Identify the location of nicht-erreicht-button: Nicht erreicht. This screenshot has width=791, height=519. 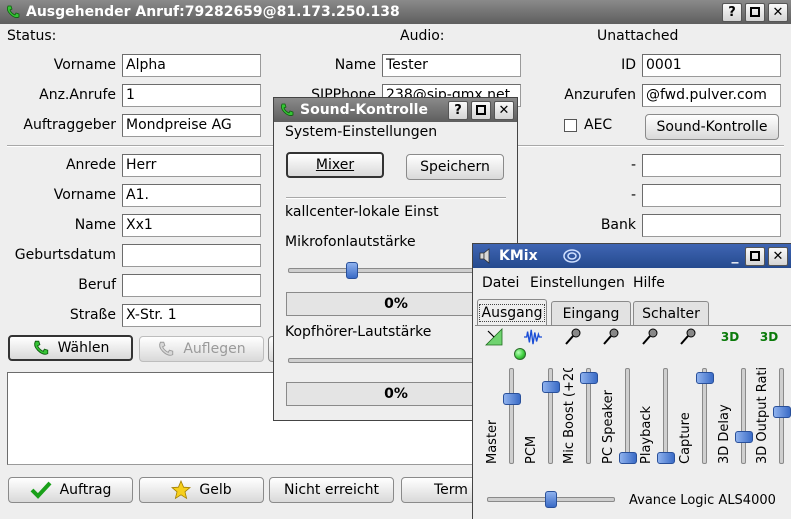
(331, 490).